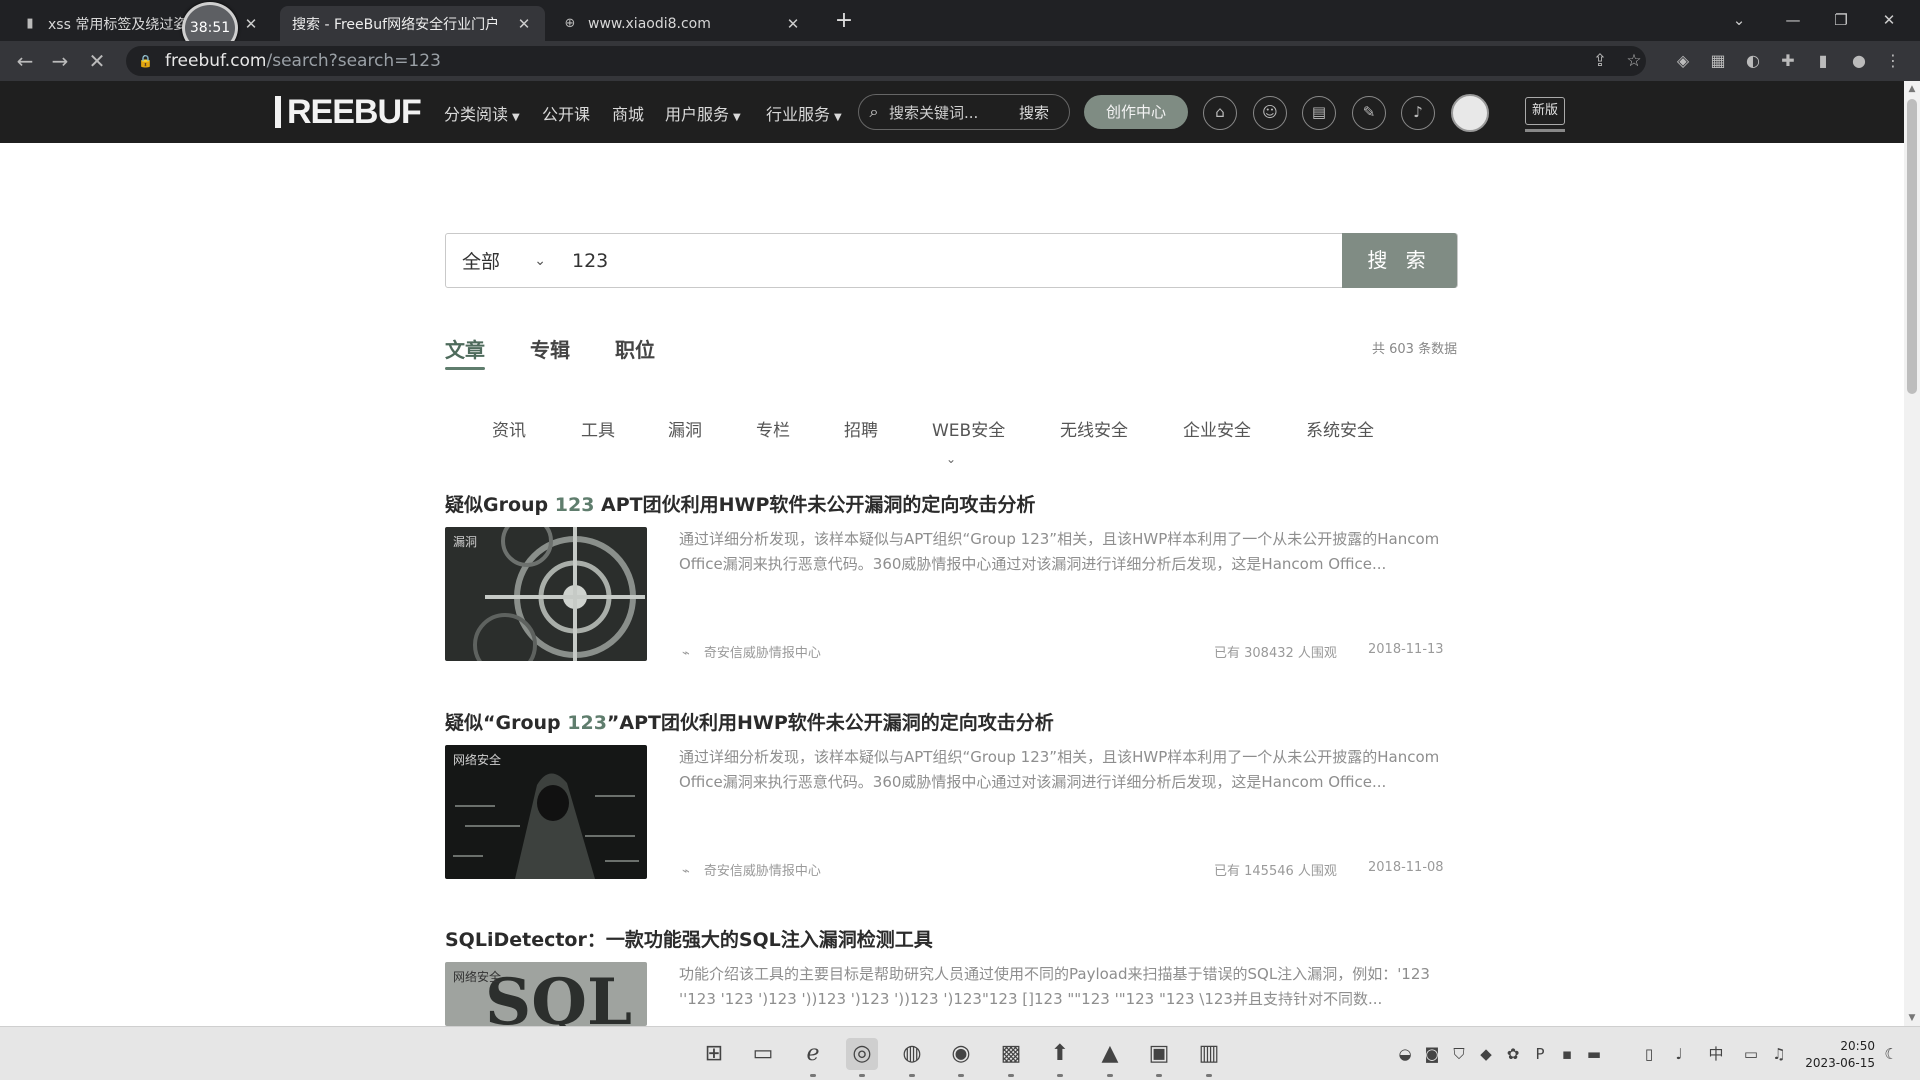 The width and height of the screenshot is (1920, 1080). Describe the element at coordinates (1011, 1057) in the screenshot. I see `app-icon: ▩` at that location.